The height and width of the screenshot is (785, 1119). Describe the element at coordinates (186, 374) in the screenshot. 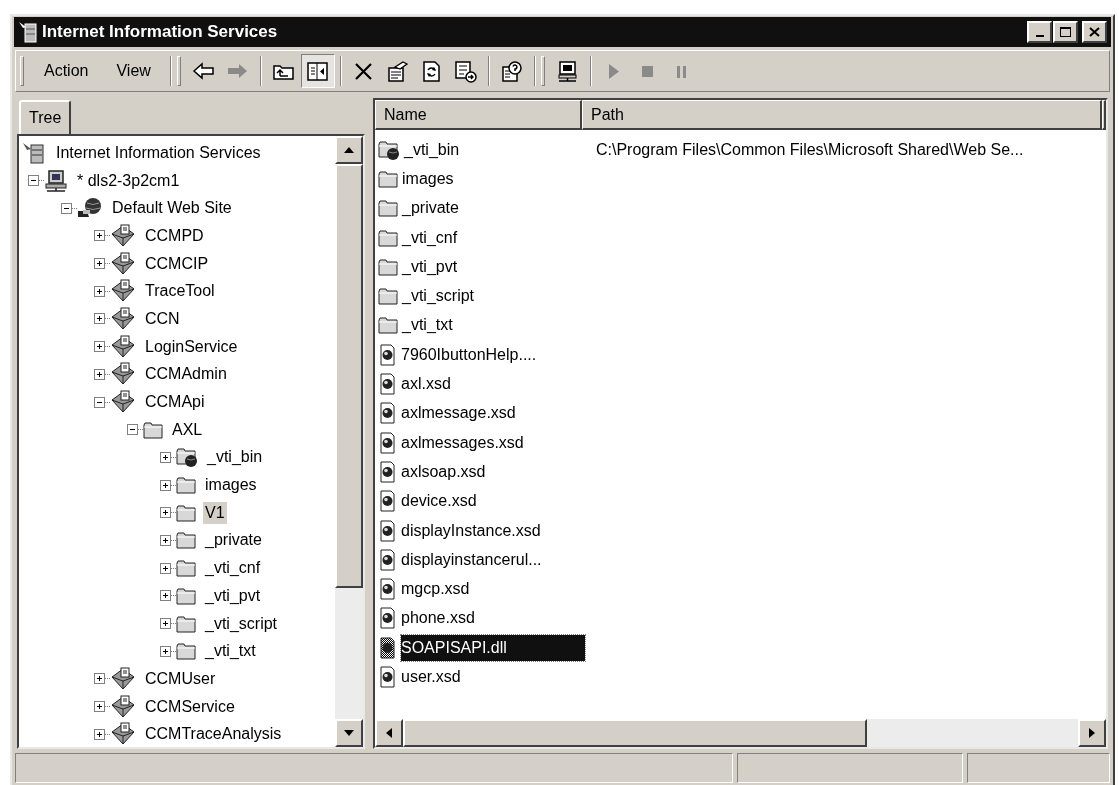

I see `tree-item: CCMAdmin` at that location.